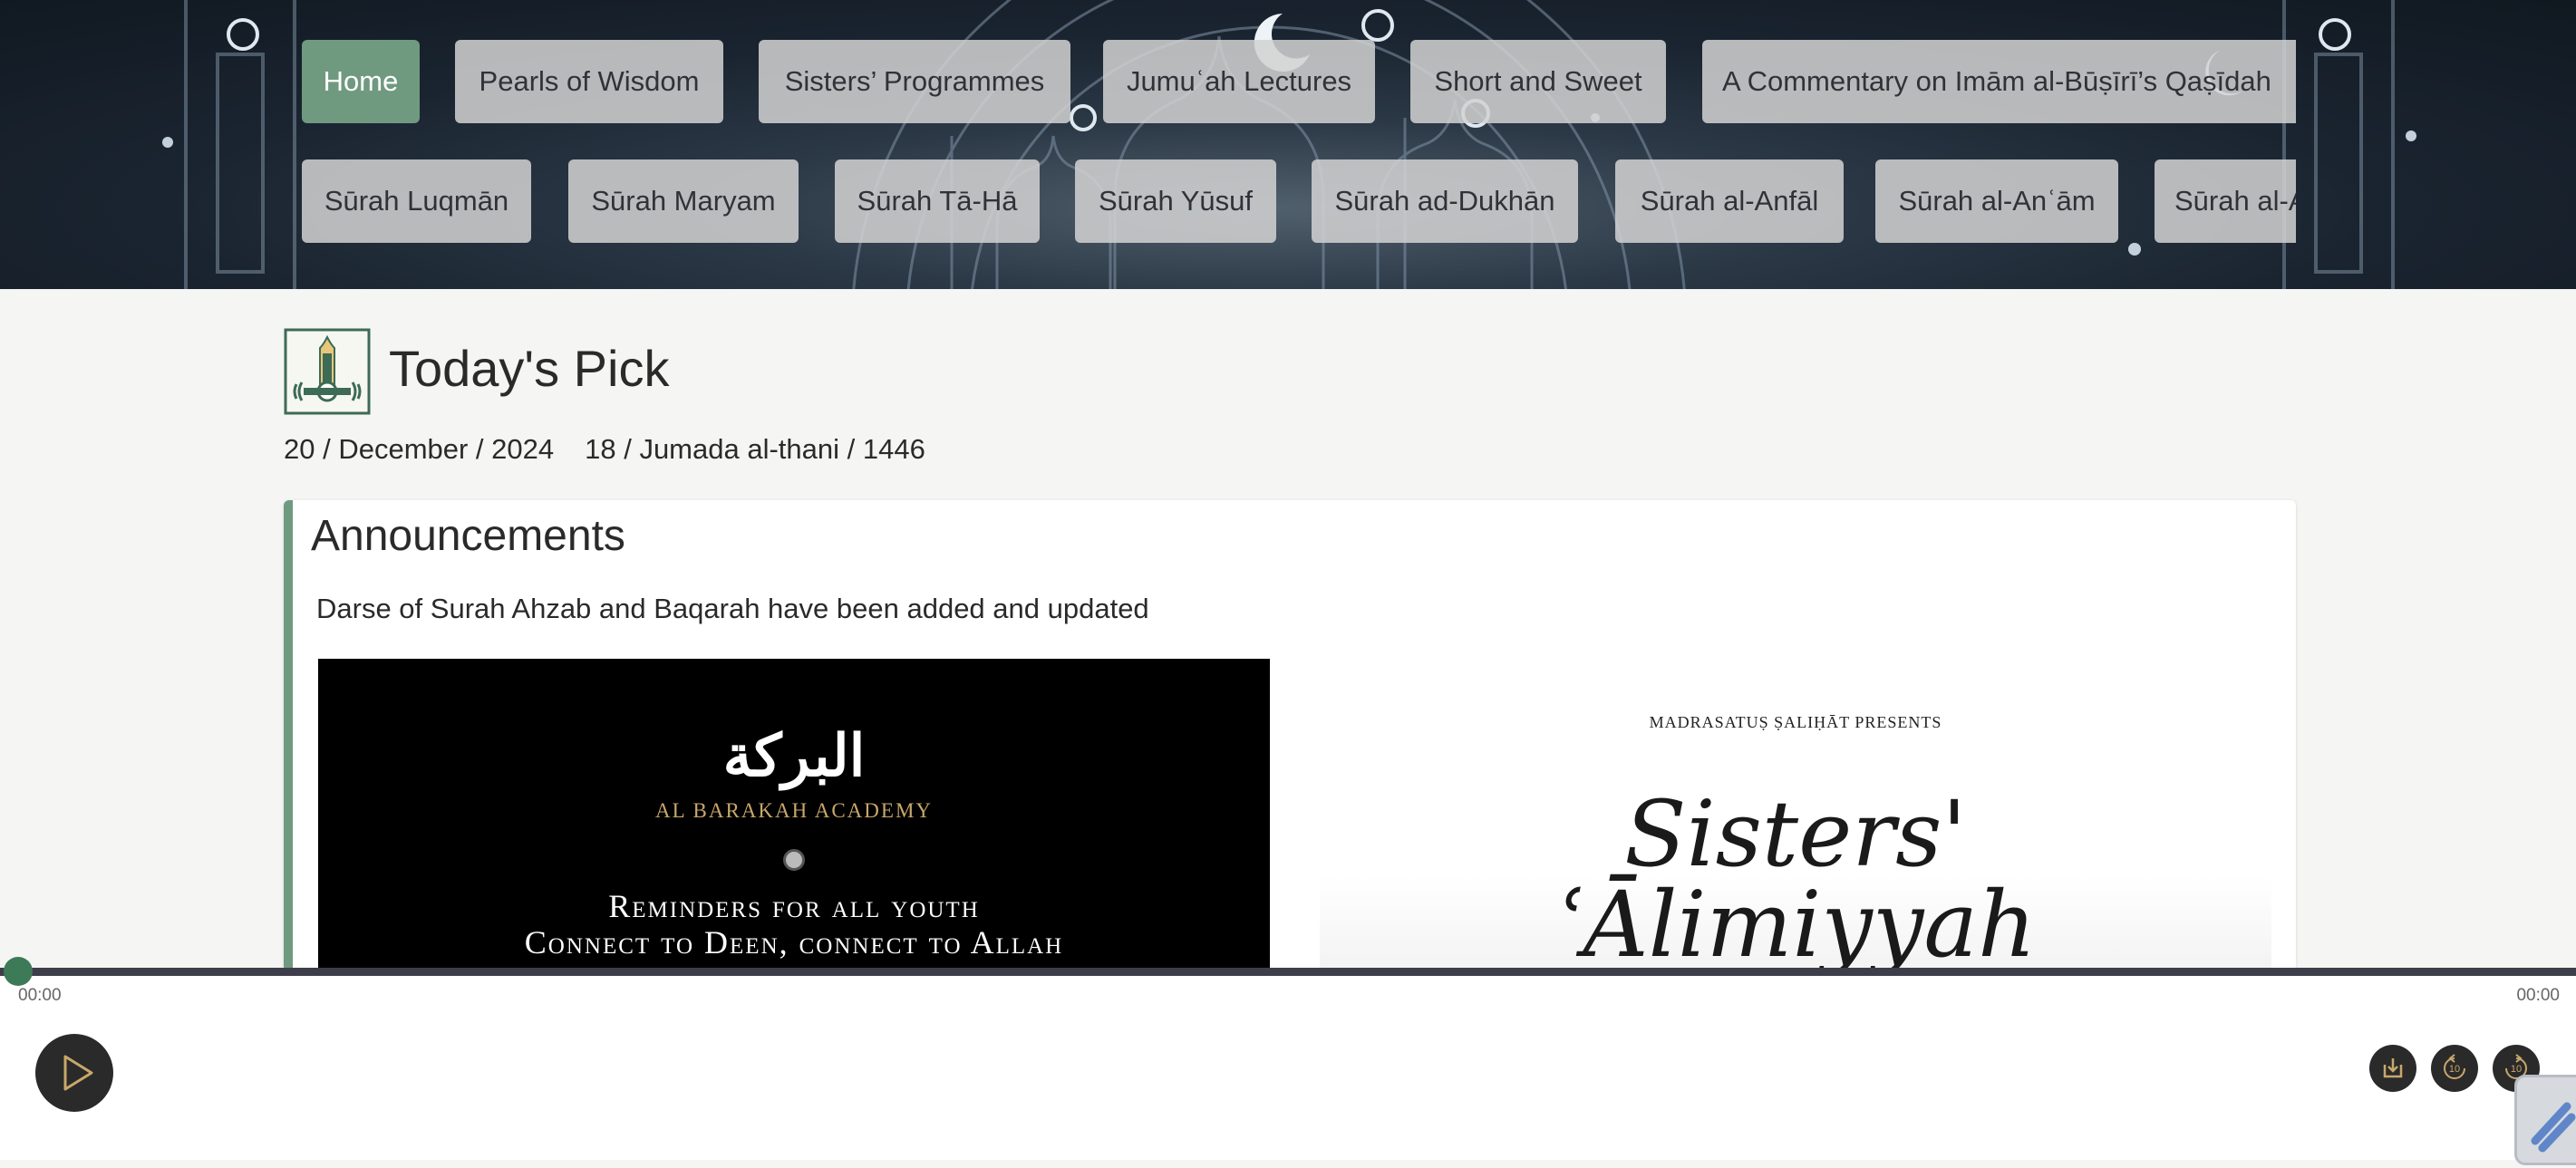  I want to click on play-button, so click(74, 1073).